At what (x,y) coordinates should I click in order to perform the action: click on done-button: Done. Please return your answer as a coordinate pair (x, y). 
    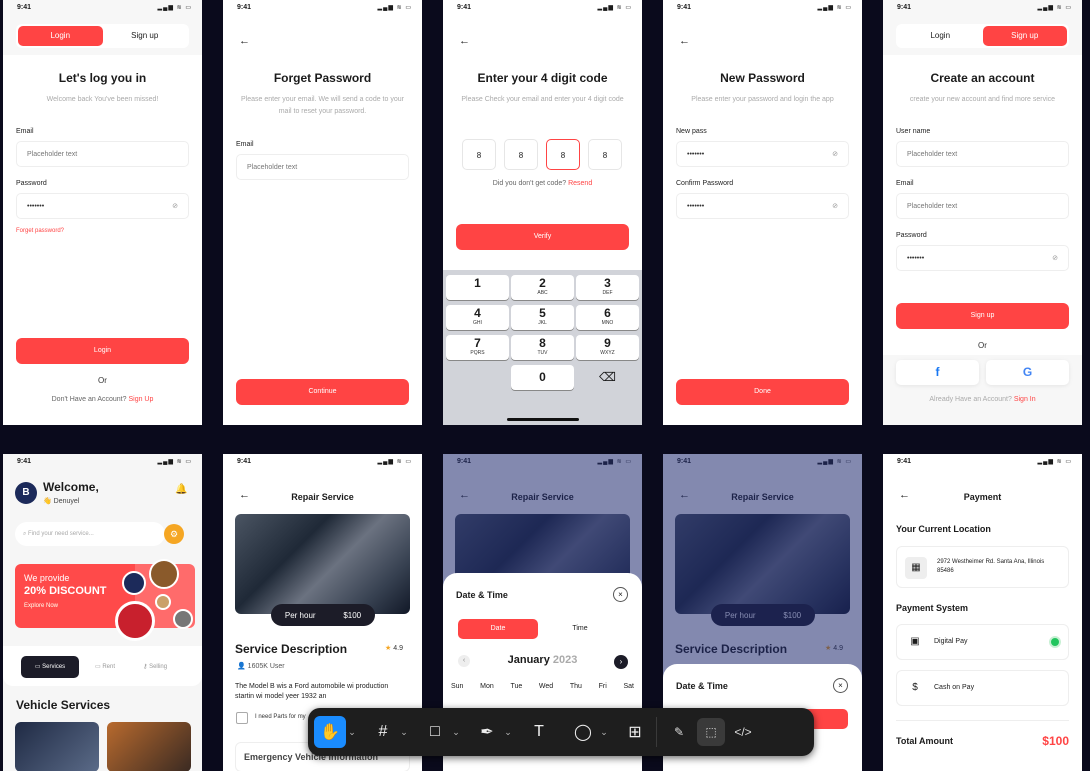
    Looking at the image, I should click on (762, 392).